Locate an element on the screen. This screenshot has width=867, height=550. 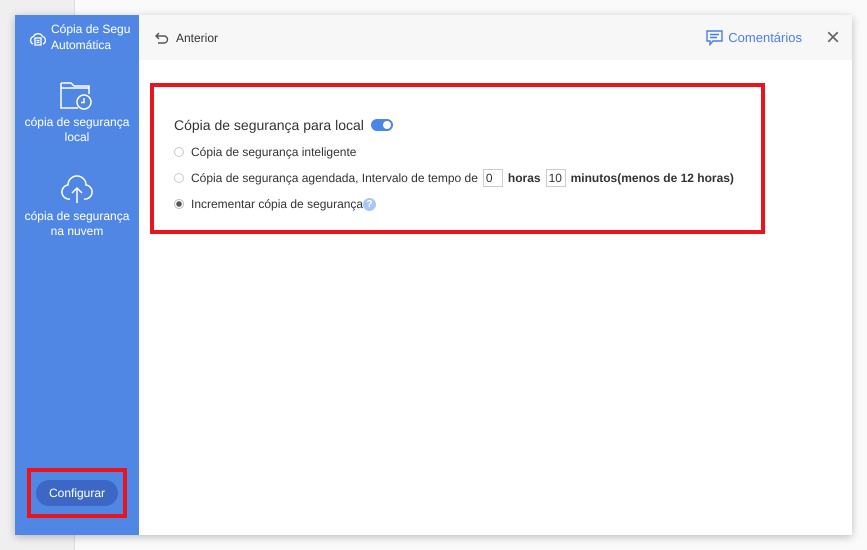
section-title: Cópia de segurança para local is located at coordinates (269, 125).